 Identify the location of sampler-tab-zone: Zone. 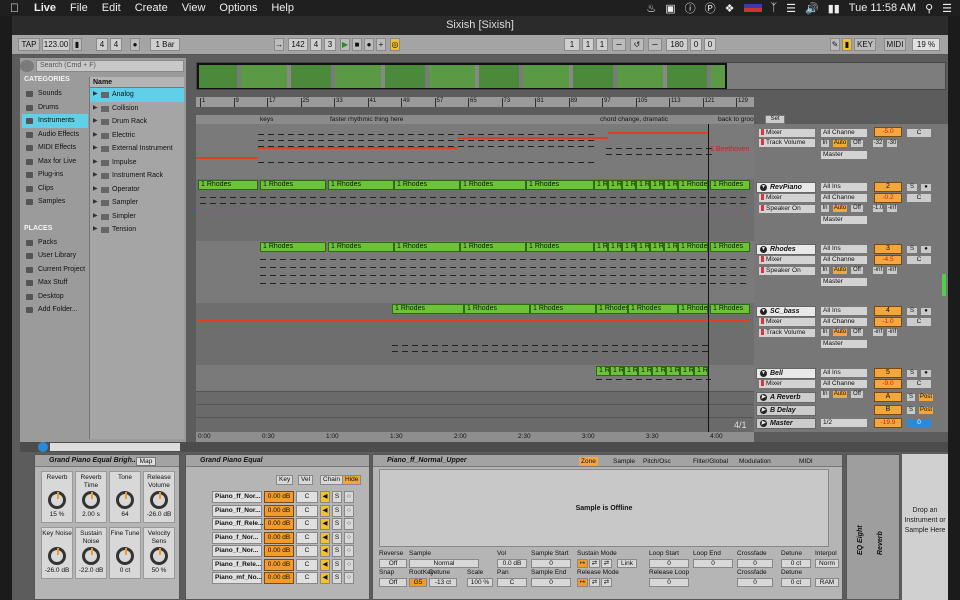
(588, 461).